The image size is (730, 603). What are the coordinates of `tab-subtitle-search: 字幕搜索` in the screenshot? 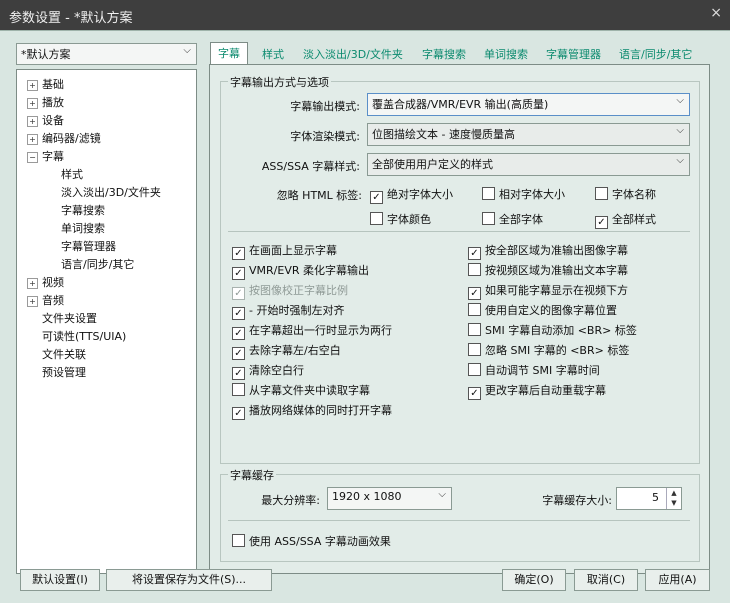 It's located at (444, 54).